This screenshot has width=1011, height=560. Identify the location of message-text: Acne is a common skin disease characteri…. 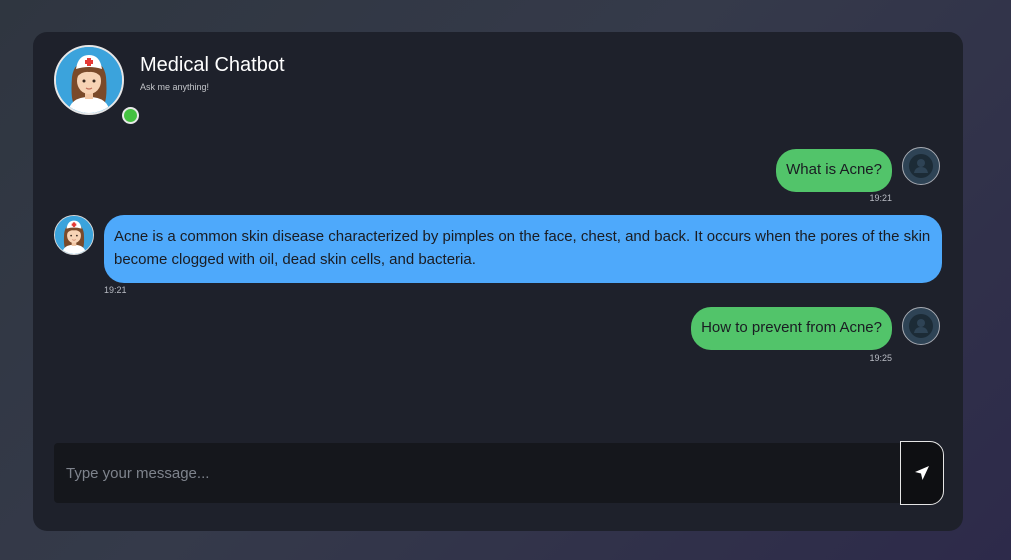
(522, 248).